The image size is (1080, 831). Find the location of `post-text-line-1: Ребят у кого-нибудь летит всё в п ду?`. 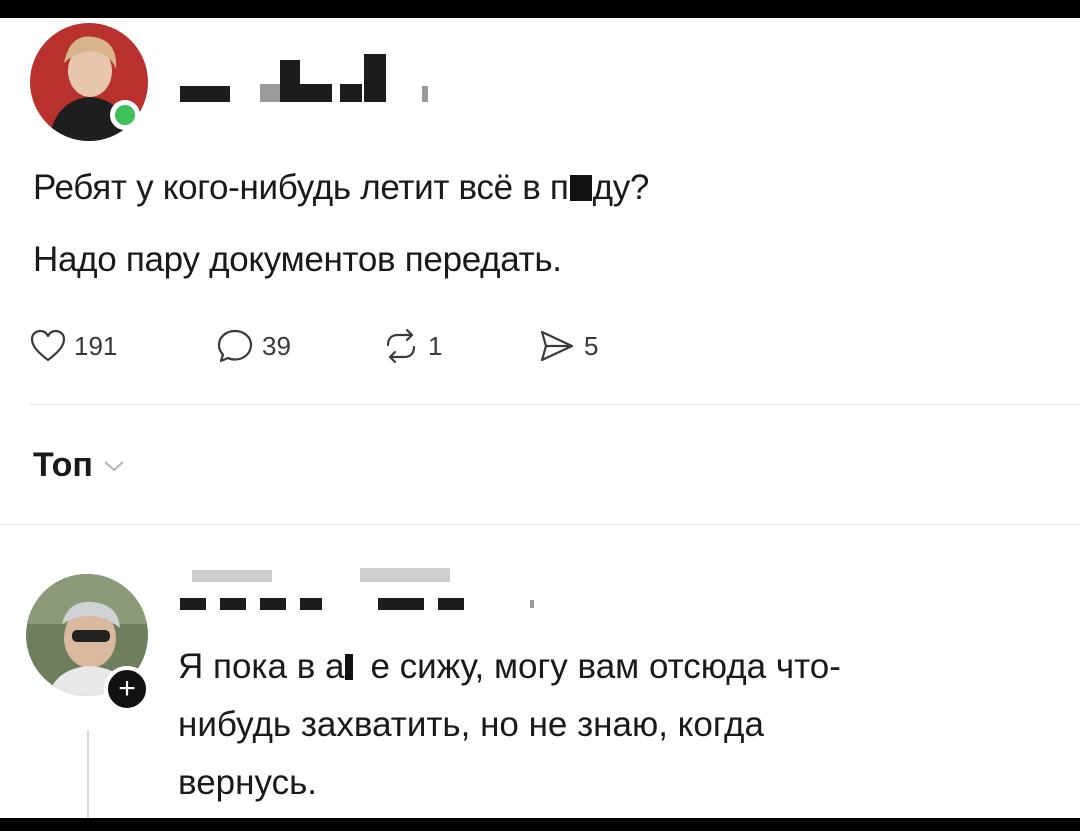

post-text-line-1: Ребят у кого-нибудь летит всё в п ду? is located at coordinates (341, 188).